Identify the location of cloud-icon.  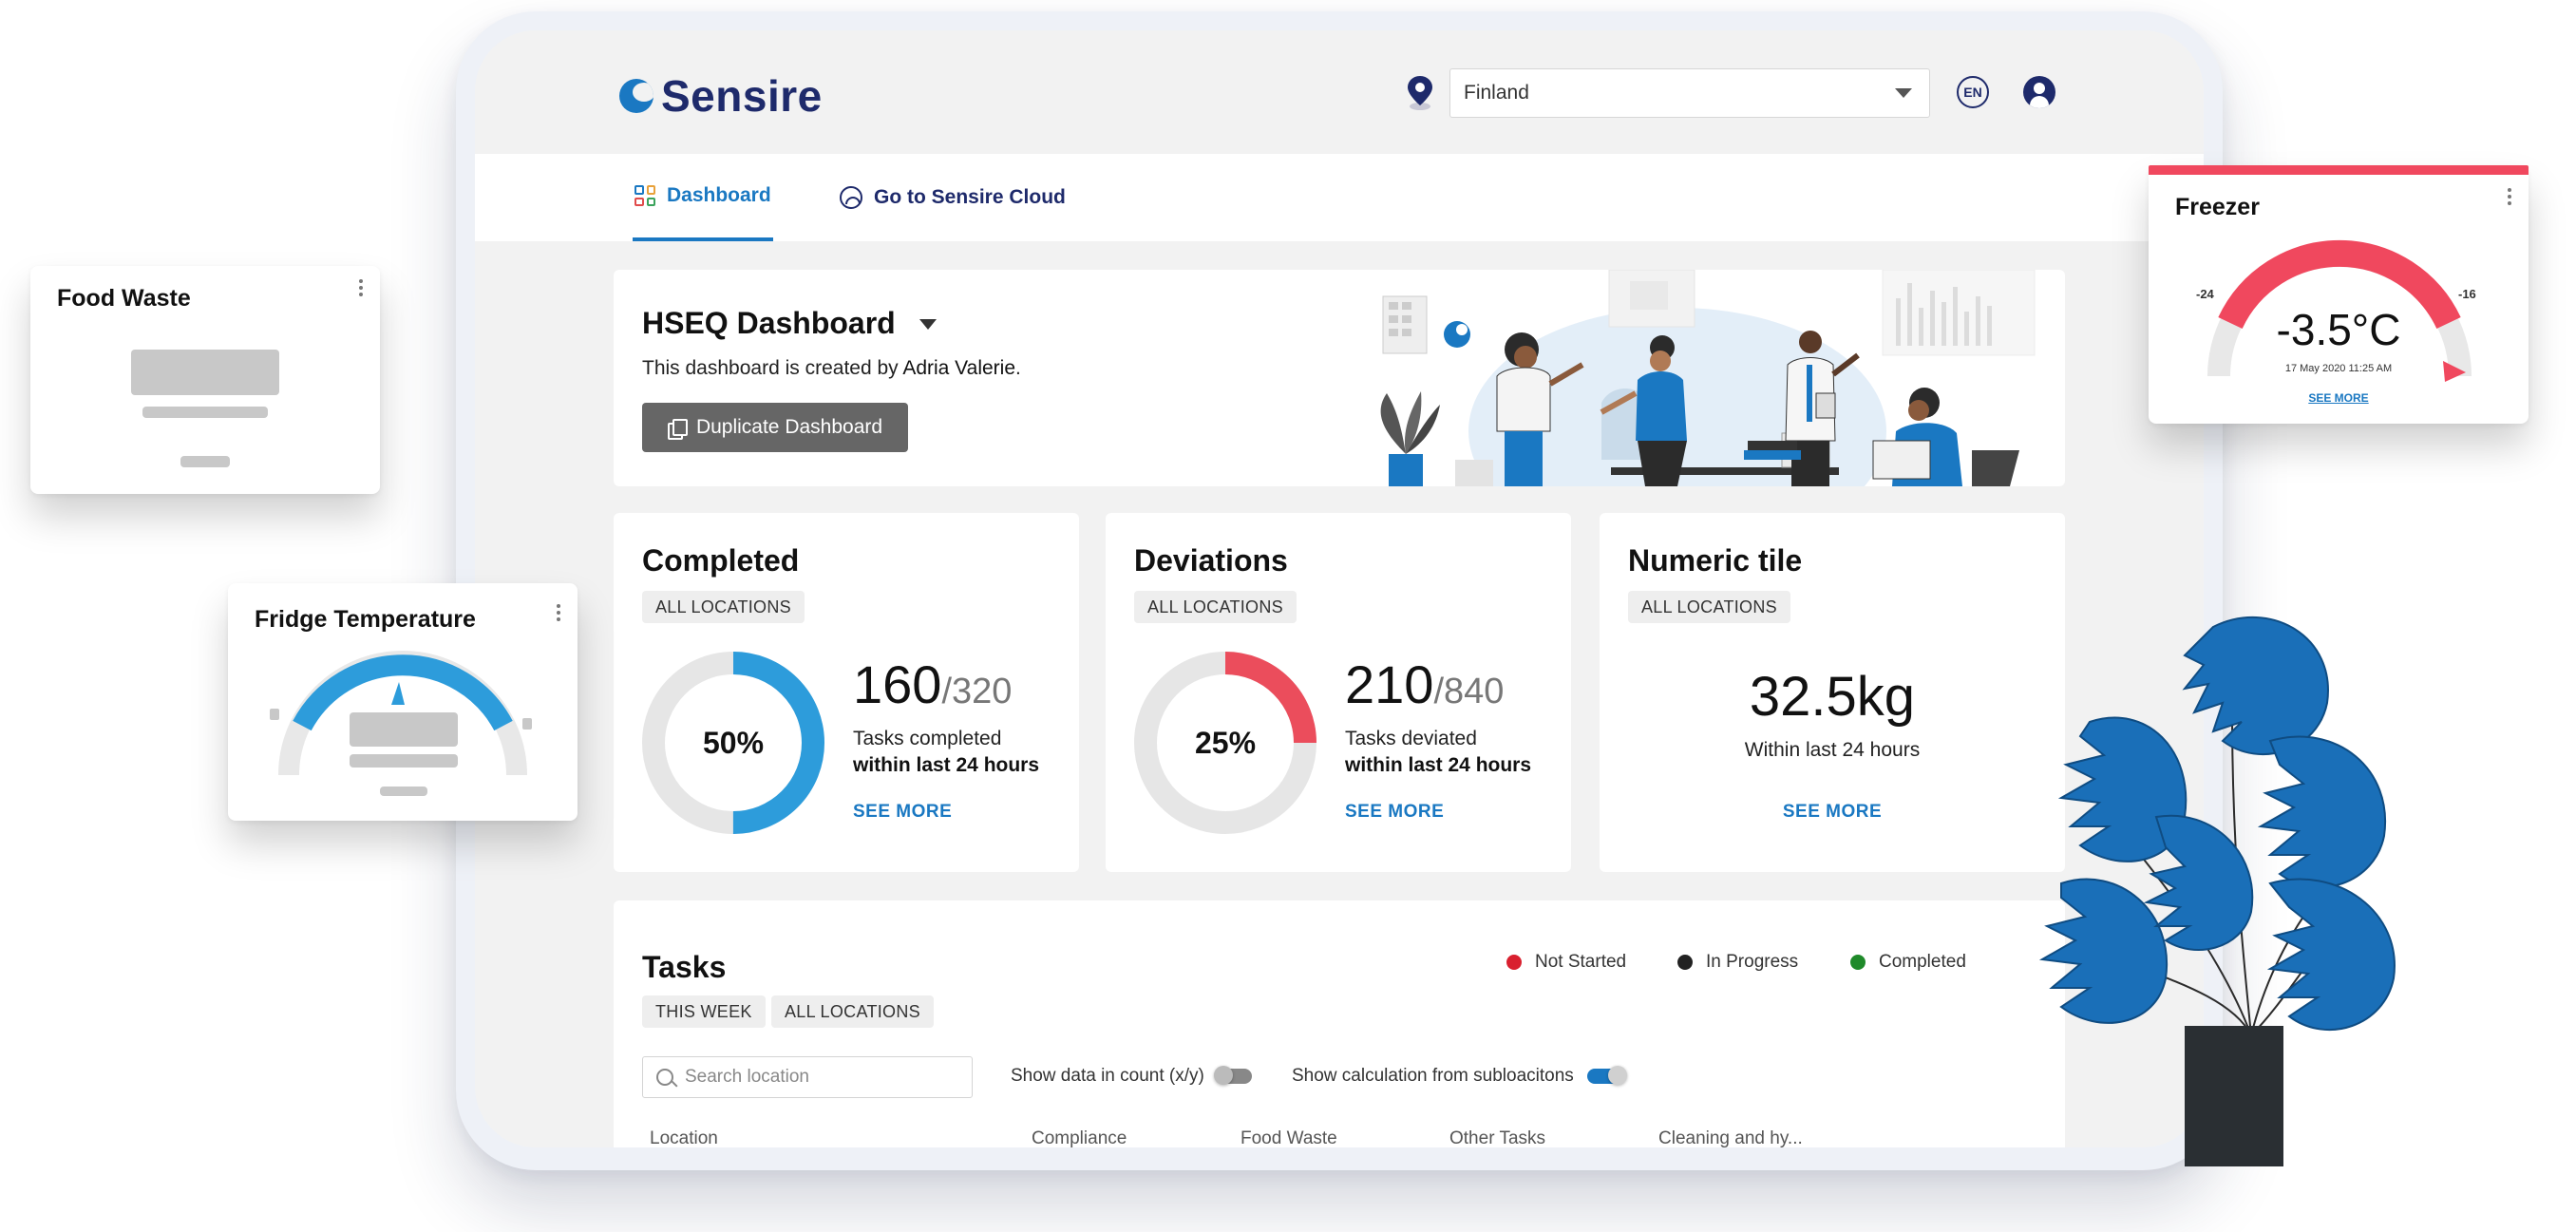
(851, 197).